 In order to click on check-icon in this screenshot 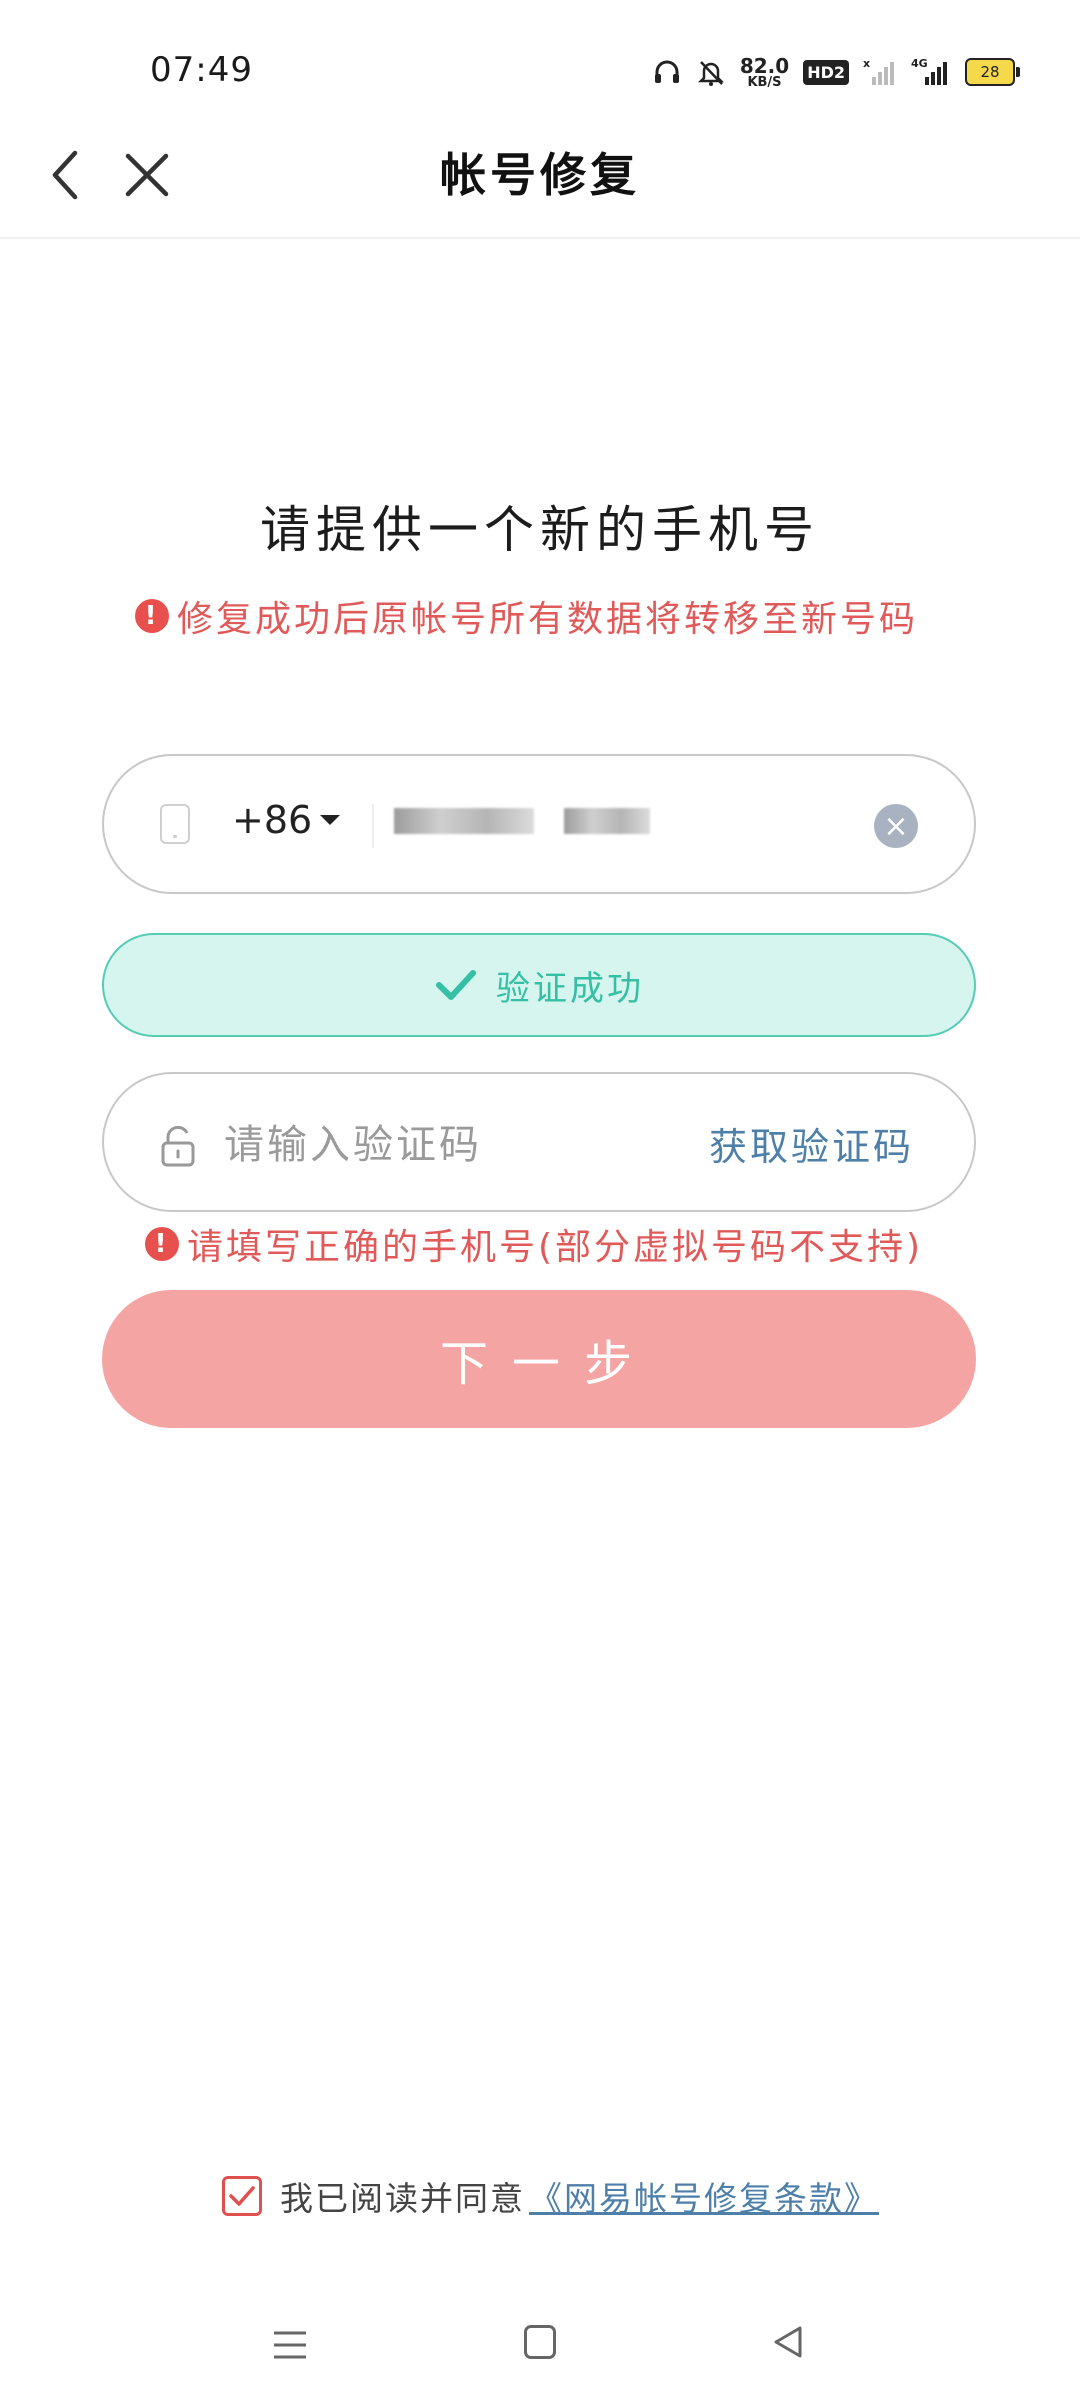, I will do `click(456, 985)`.